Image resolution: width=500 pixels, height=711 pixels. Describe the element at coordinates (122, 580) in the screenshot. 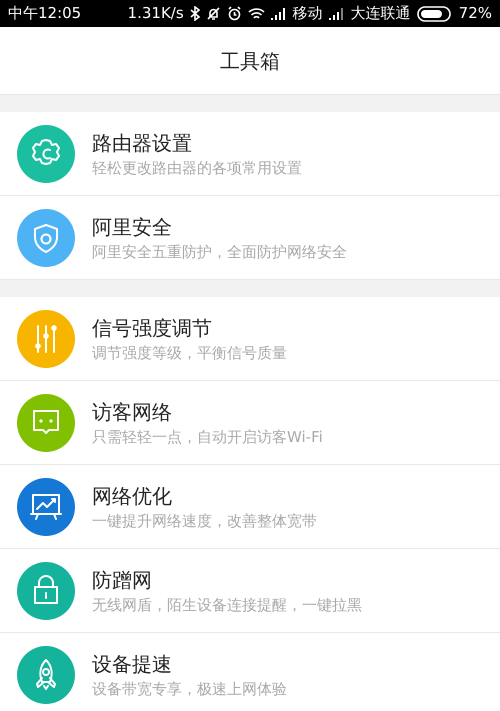

I see `tool-title: 防蹭网` at that location.